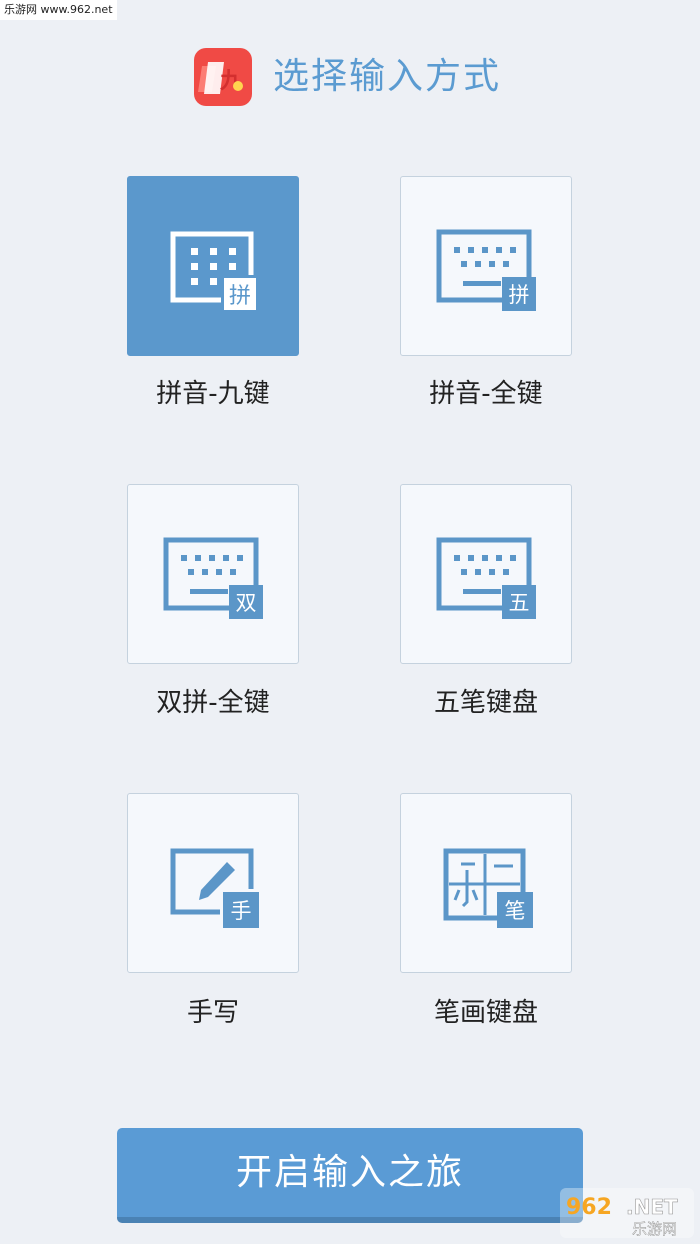 The height and width of the screenshot is (1244, 700). Describe the element at coordinates (213, 394) in the screenshot. I see `mode-label: 拼音-九键` at that location.